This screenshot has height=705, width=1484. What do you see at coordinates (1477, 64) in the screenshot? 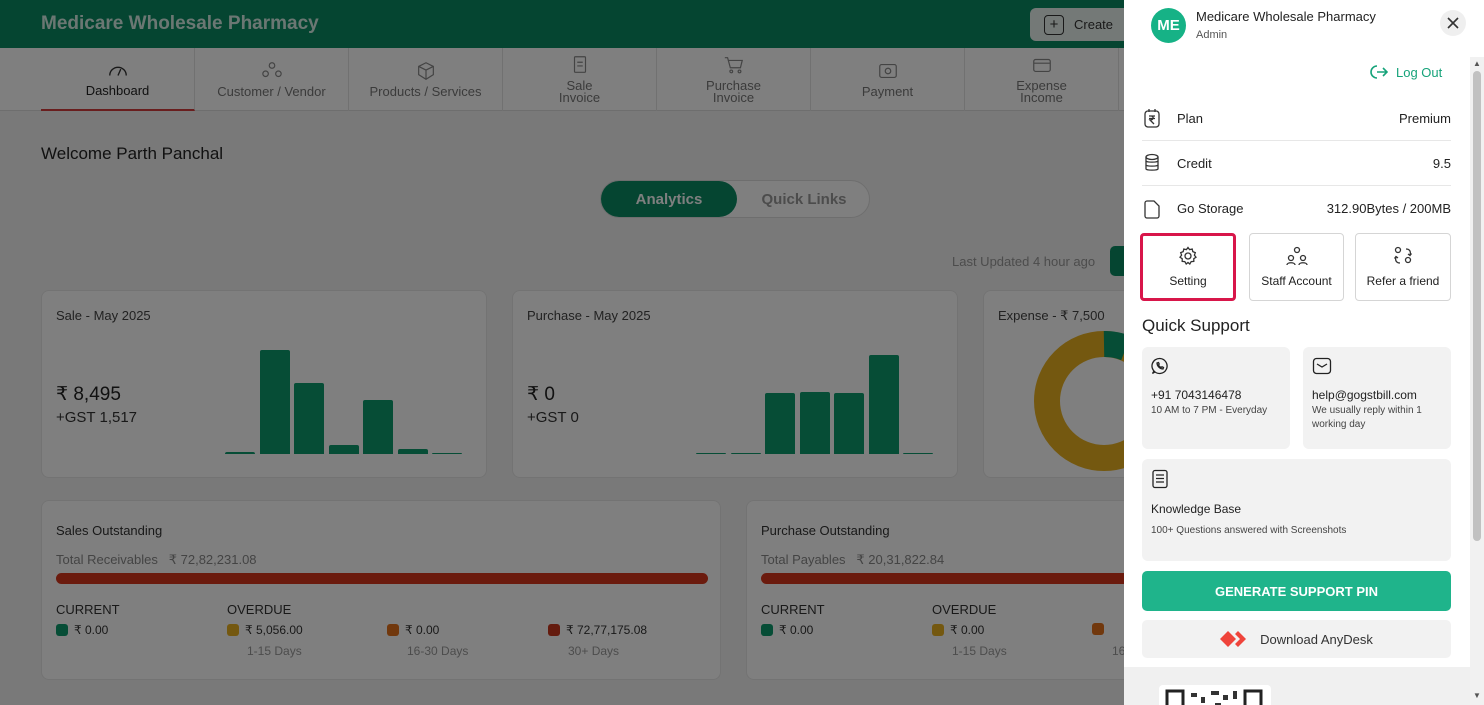
I see `scroll-up-arrow: ▲` at bounding box center [1477, 64].